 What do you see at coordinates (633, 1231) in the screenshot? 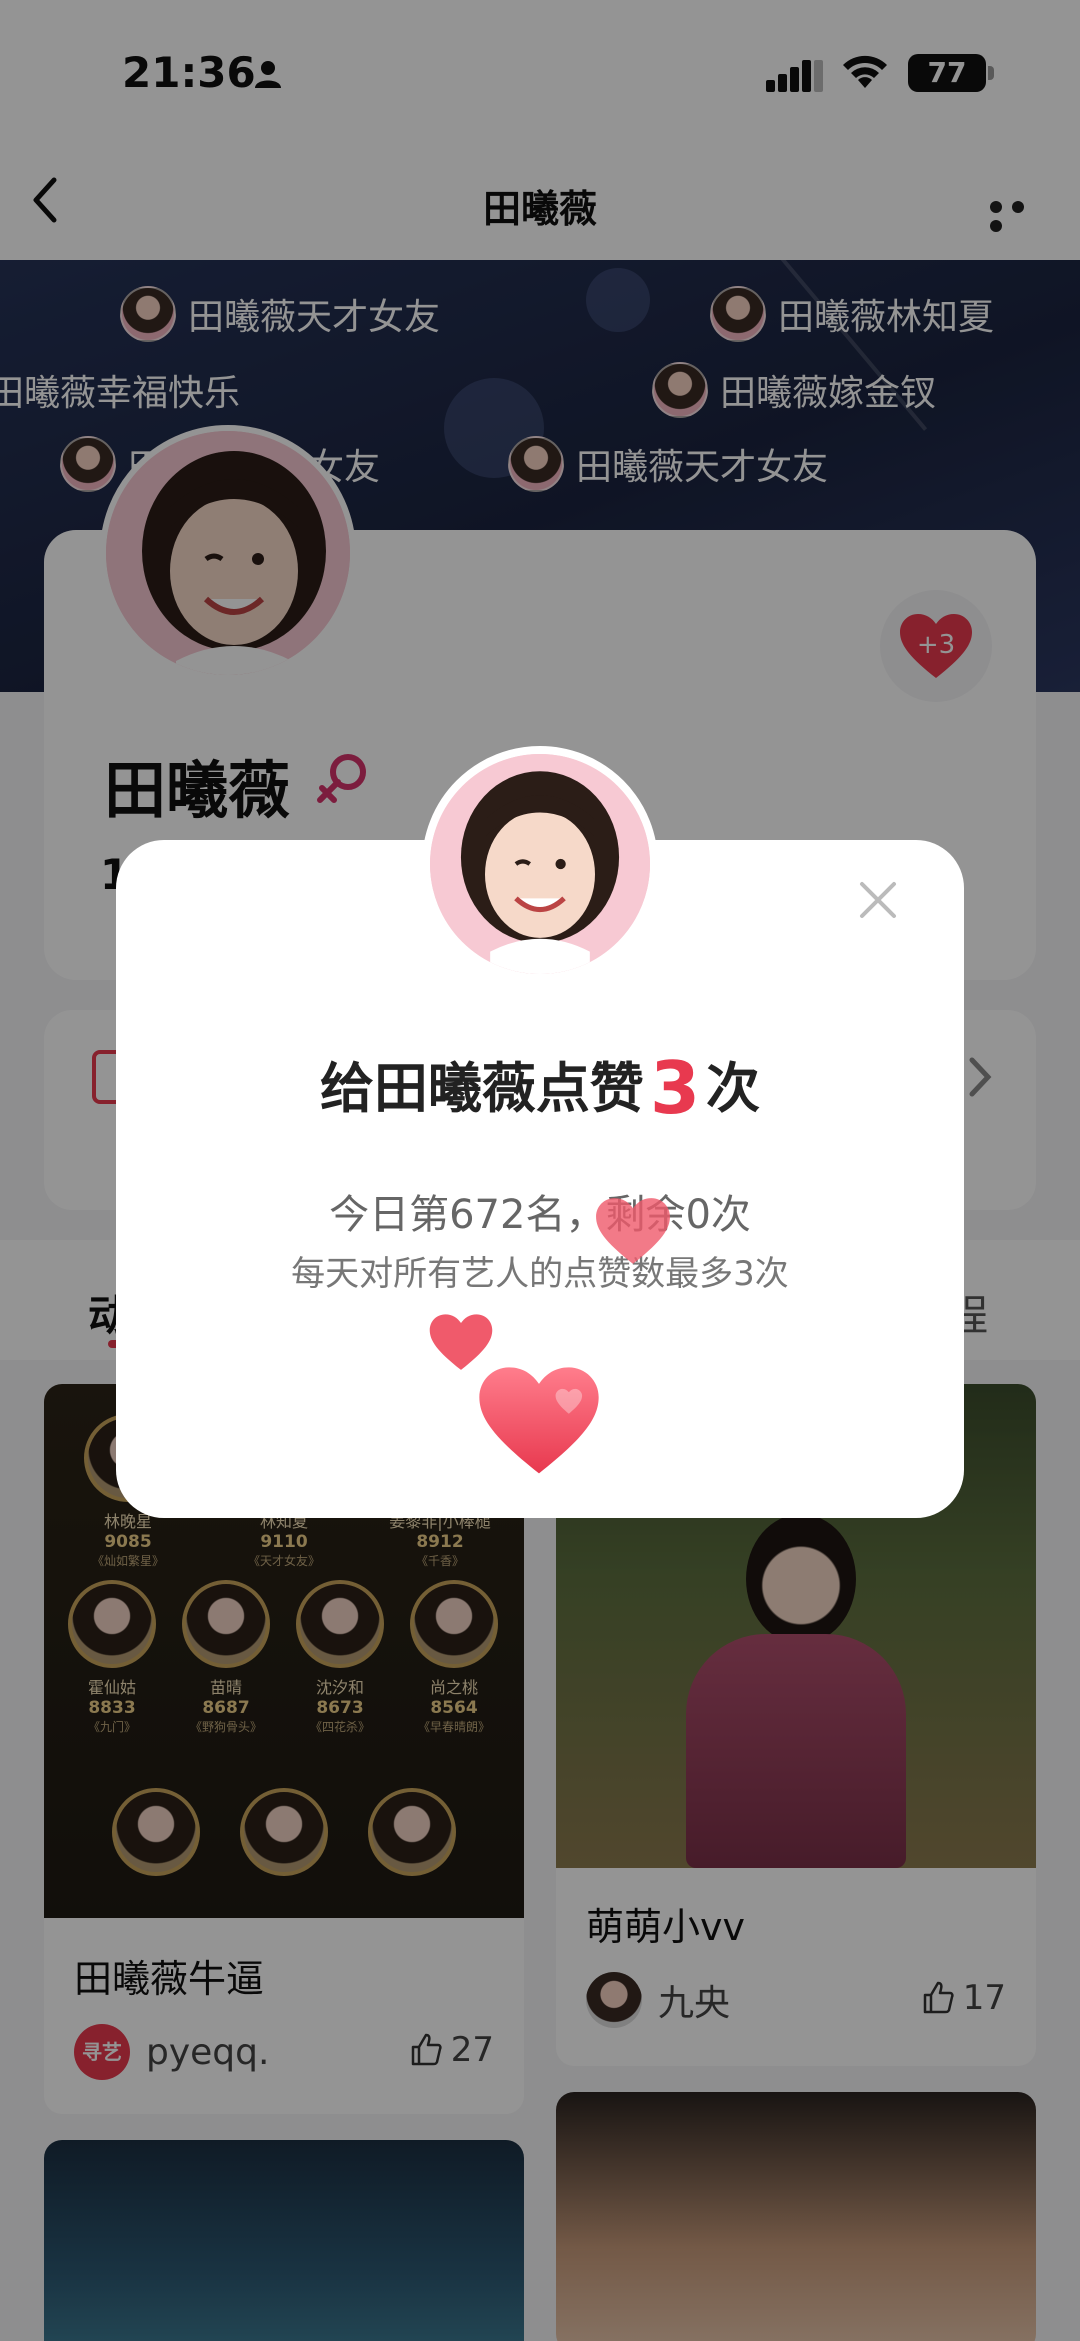
I see `floating-heart-icon` at bounding box center [633, 1231].